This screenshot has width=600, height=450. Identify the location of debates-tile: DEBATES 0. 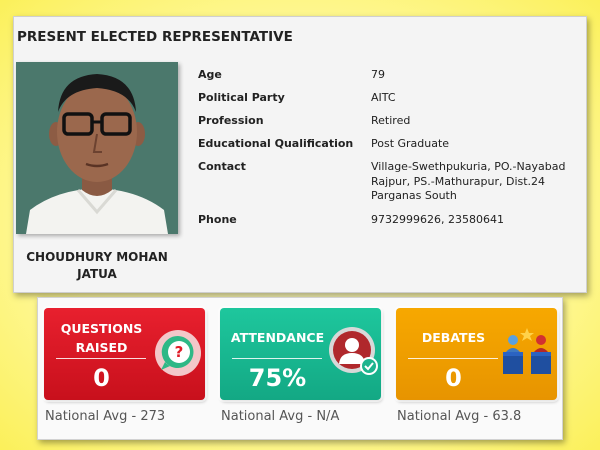
(476, 354).